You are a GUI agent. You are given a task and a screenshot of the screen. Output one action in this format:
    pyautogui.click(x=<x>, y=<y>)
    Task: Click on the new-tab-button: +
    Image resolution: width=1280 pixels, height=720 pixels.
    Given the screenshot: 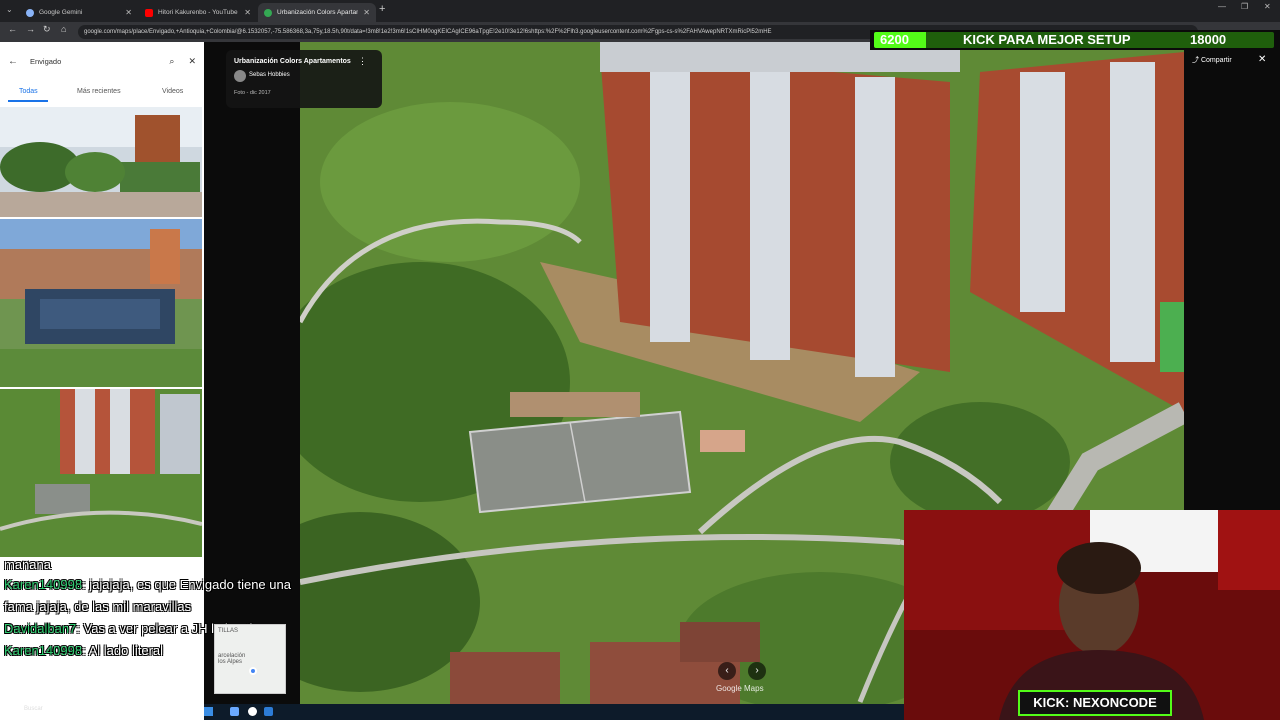 What is the action you would take?
    pyautogui.click(x=382, y=9)
    